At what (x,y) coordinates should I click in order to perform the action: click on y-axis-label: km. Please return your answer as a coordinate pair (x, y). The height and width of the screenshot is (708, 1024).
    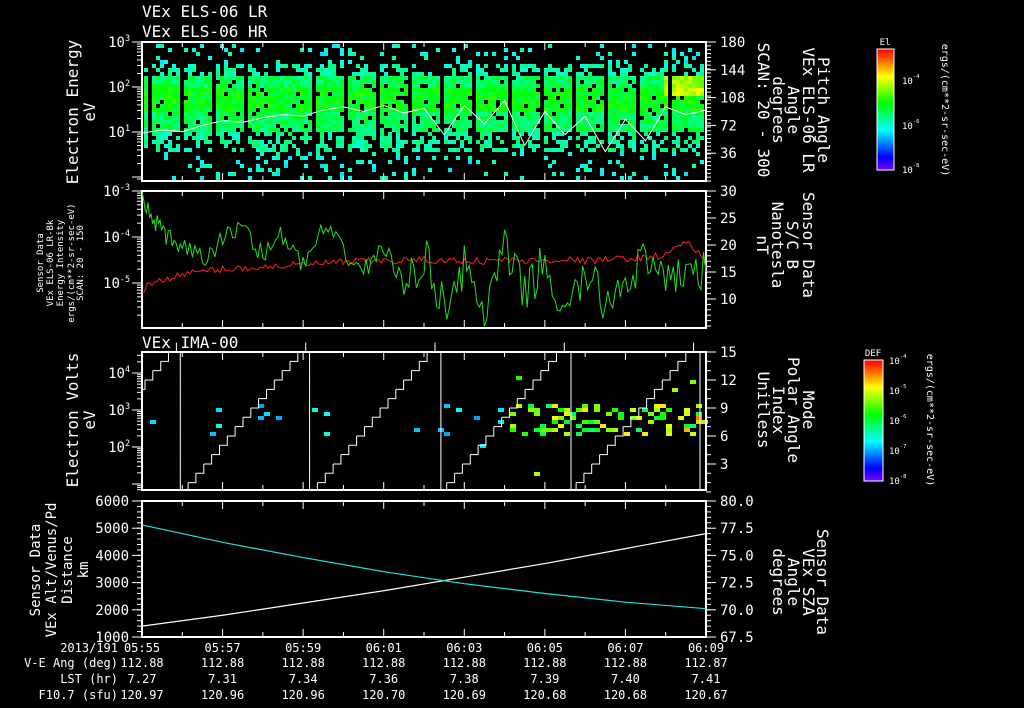
    Looking at the image, I should click on (84, 570).